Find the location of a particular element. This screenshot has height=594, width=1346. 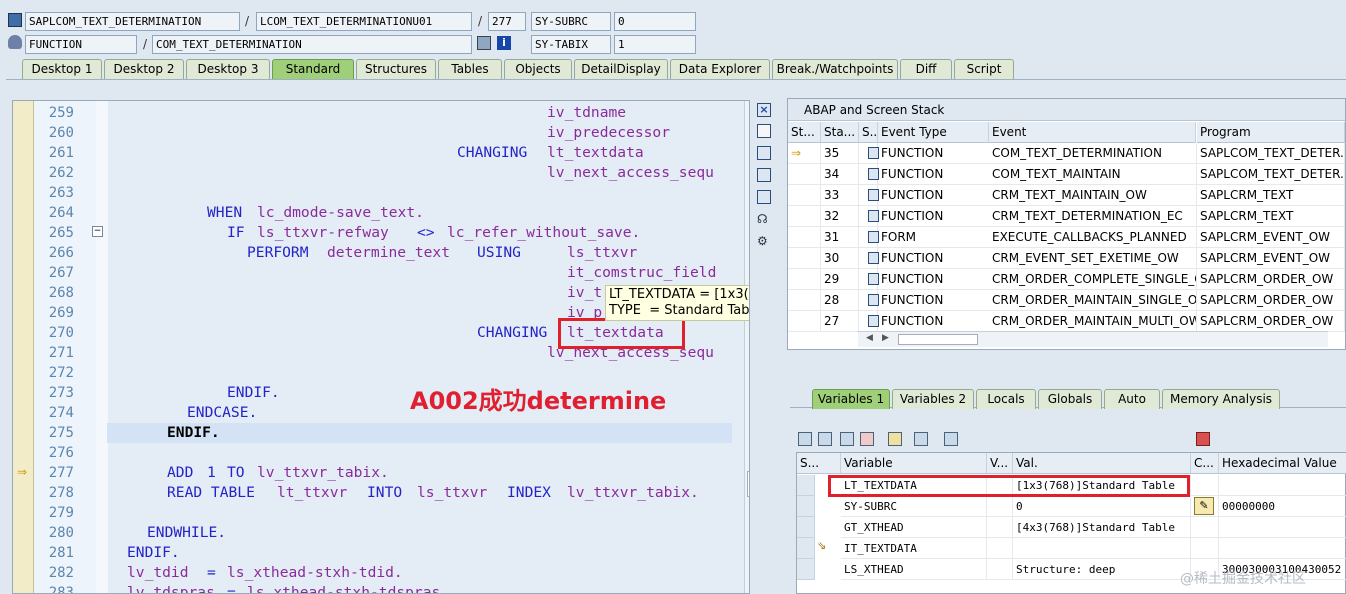

variable-value: [4x3(768)]Standard Table is located at coordinates (1102, 527).